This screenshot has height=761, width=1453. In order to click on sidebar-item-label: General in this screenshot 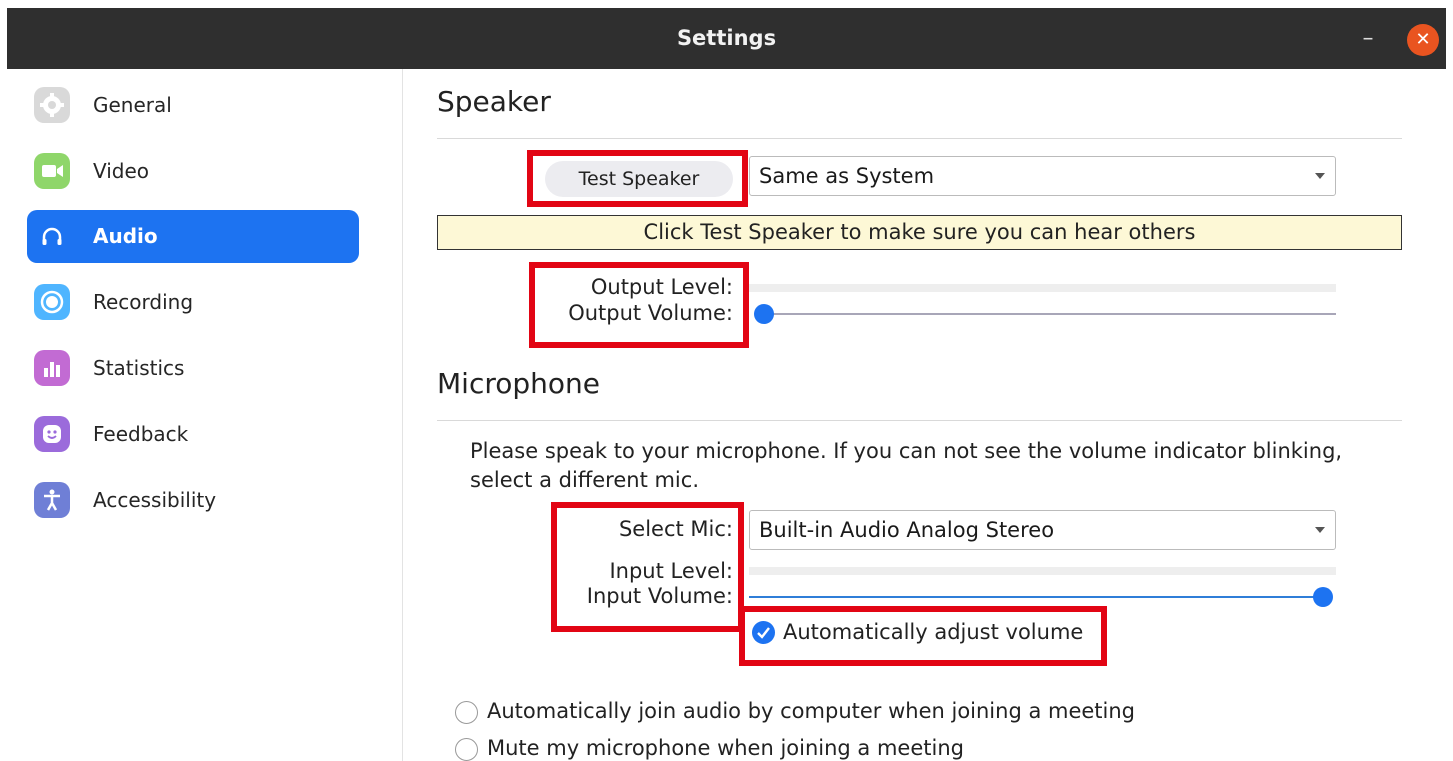, I will do `click(132, 105)`.